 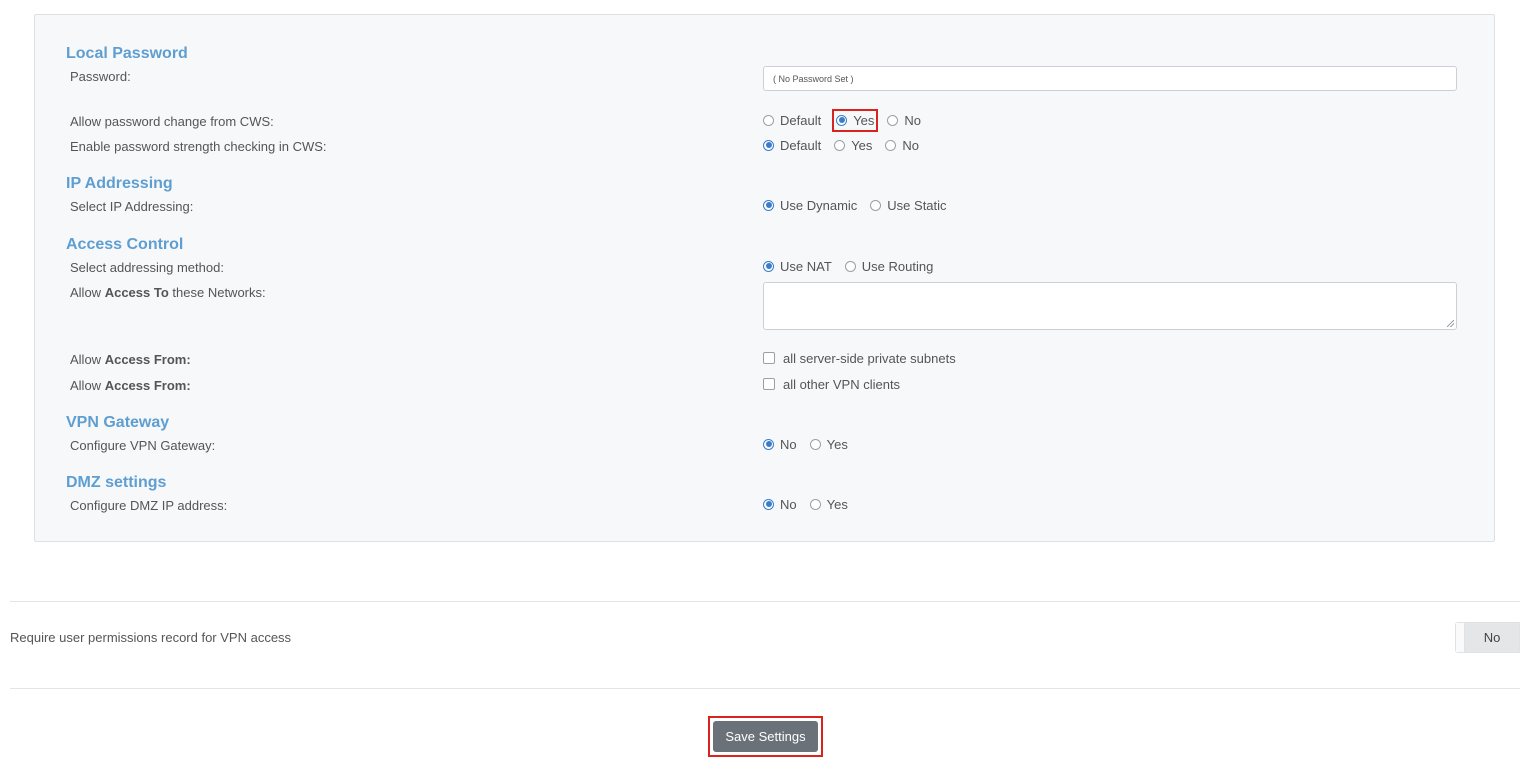 What do you see at coordinates (147, 267) in the screenshot?
I see `addressing-method-label: Select addressing method:` at bounding box center [147, 267].